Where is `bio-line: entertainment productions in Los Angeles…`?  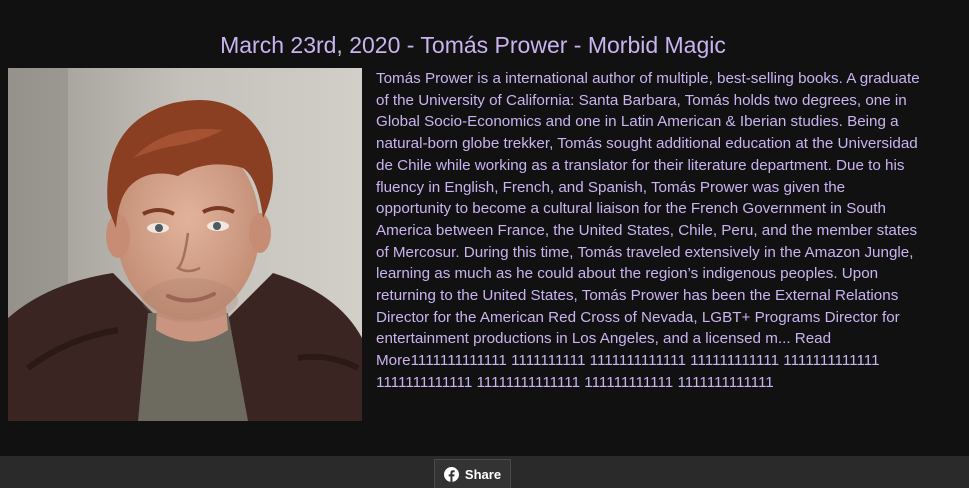
bio-line: entertainment productions in Los Angeles… is located at coordinates (604, 339).